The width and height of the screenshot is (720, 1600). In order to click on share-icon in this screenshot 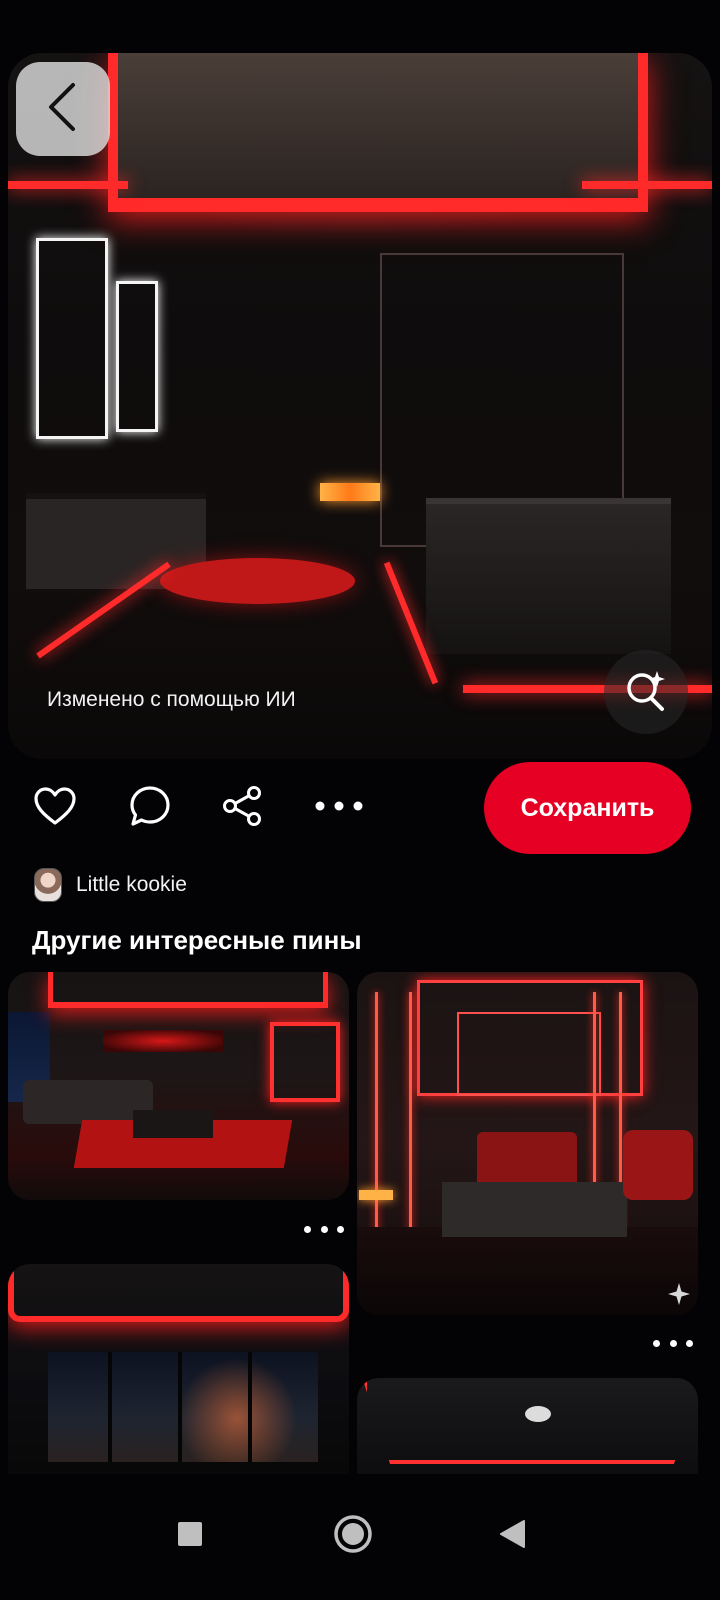, I will do `click(243, 808)`.